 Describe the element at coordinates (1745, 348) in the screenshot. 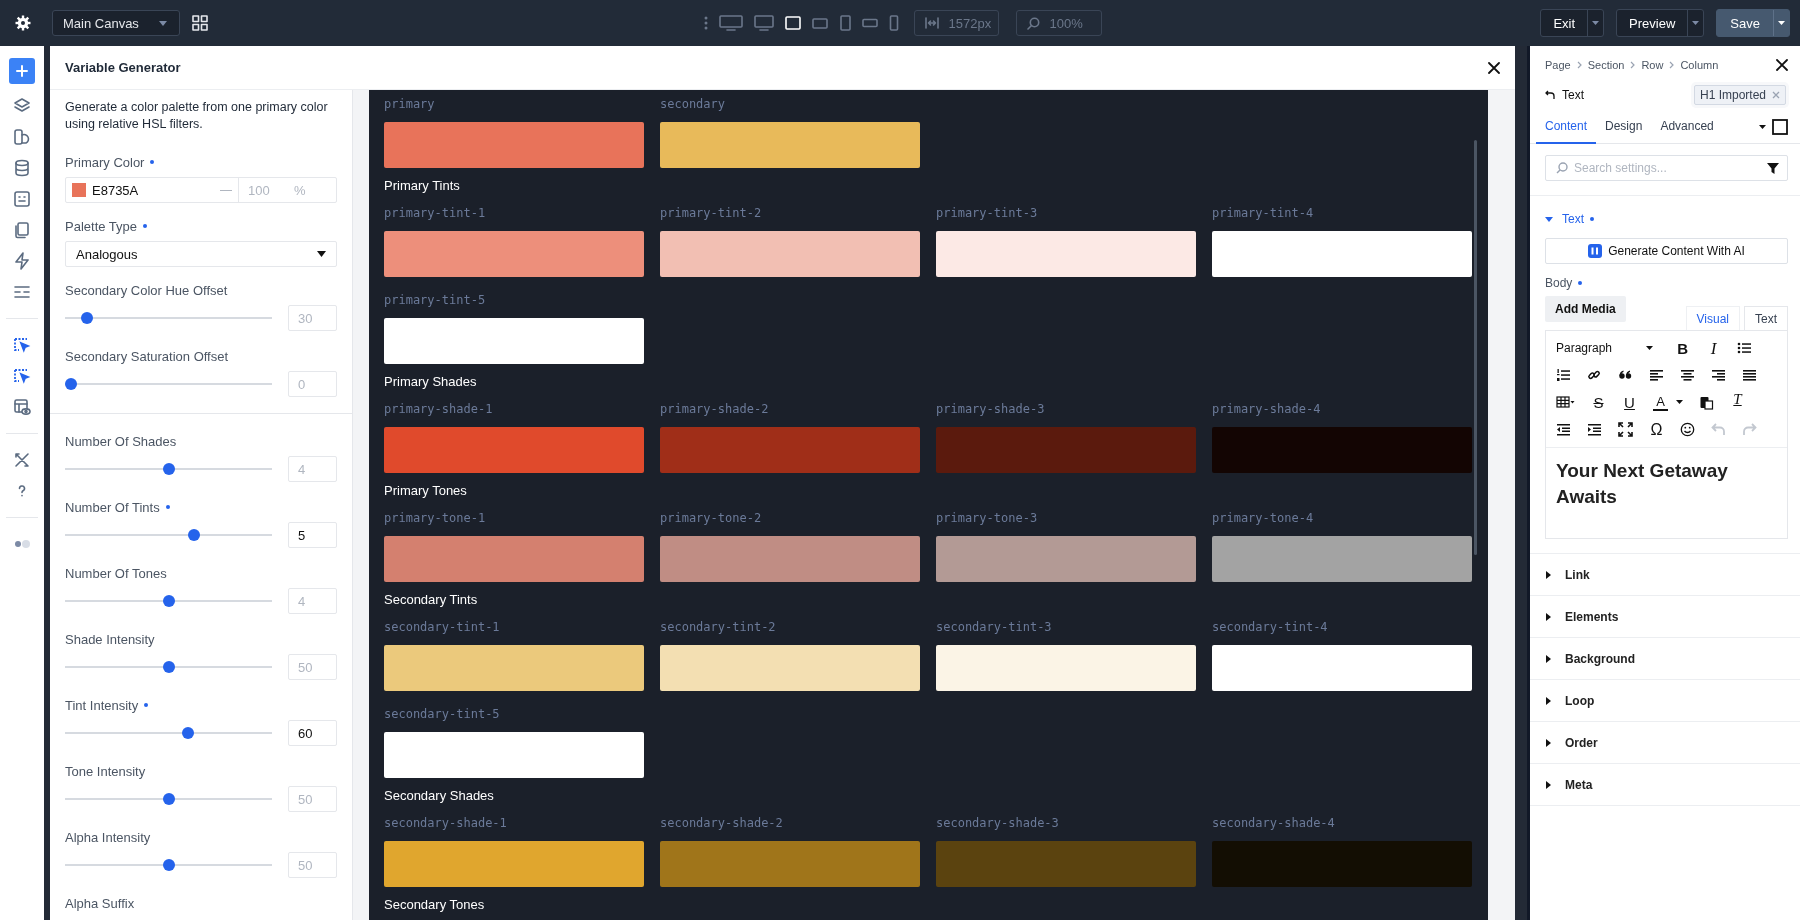

I see `bulleted-list-icon` at that location.